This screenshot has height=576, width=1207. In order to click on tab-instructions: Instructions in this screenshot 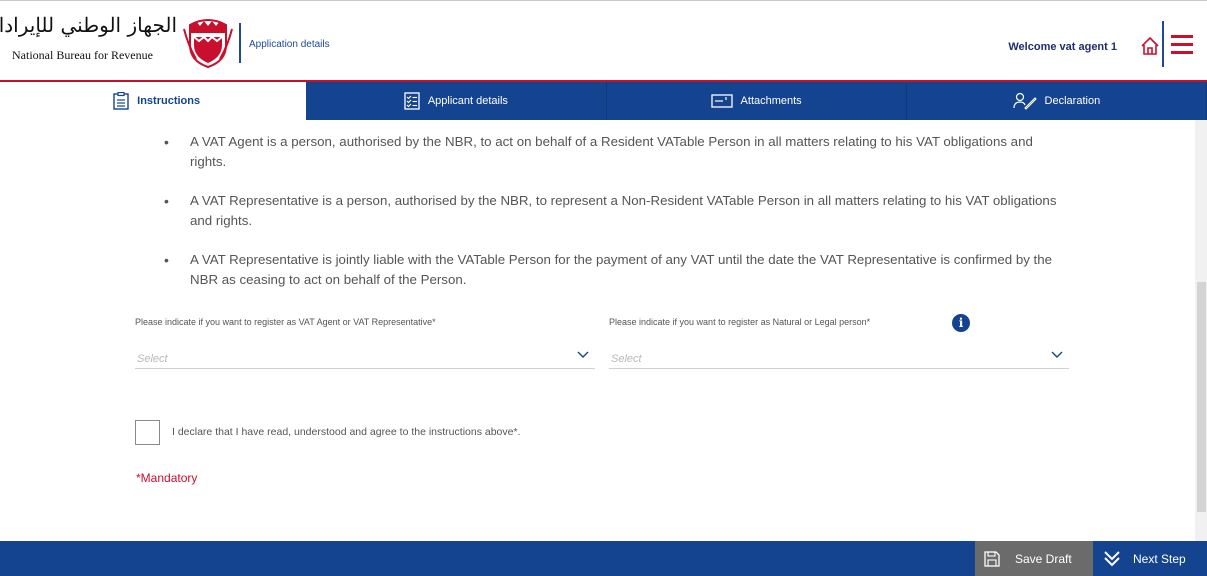, I will do `click(157, 101)`.